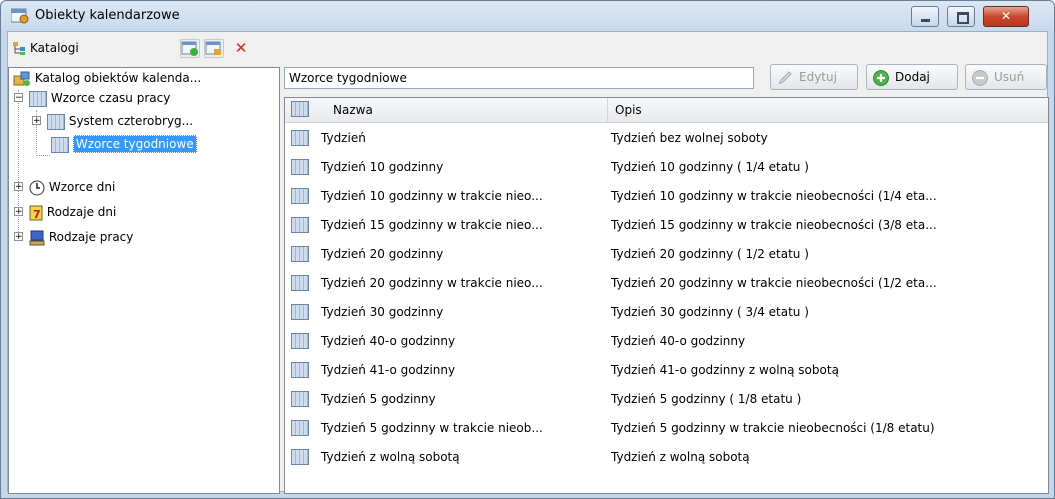 This screenshot has height=499, width=1055. Describe the element at coordinates (91, 237) in the screenshot. I see `tree-label: Rodzaje pracy` at that location.